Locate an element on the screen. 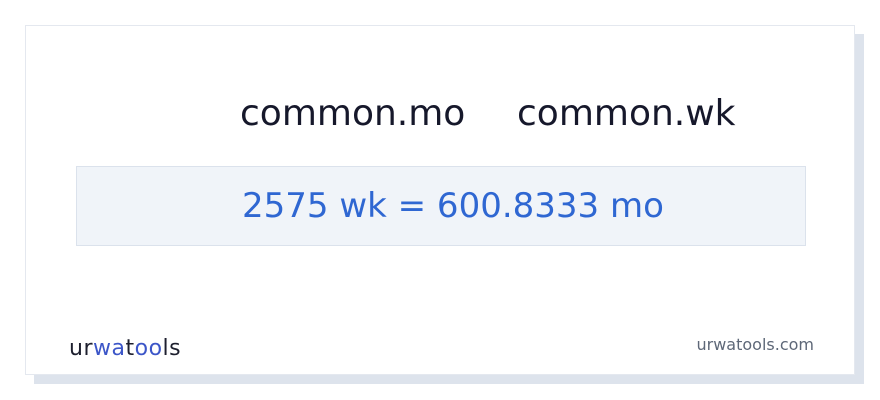  units-row: common.mo common.wk is located at coordinates (440, 114).